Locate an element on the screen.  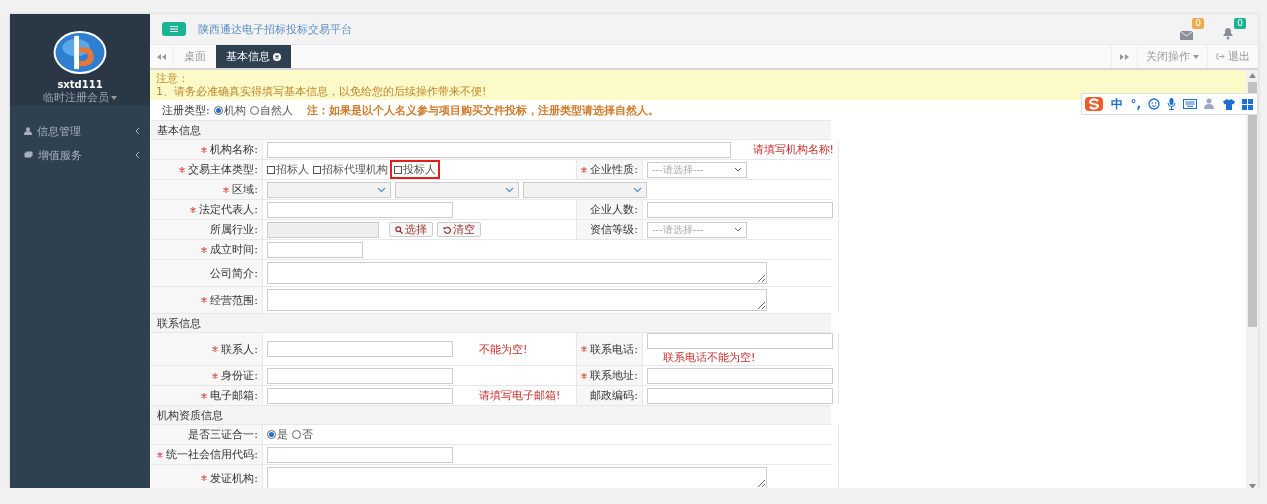
field-label: 联系人: is located at coordinates (207, 349).